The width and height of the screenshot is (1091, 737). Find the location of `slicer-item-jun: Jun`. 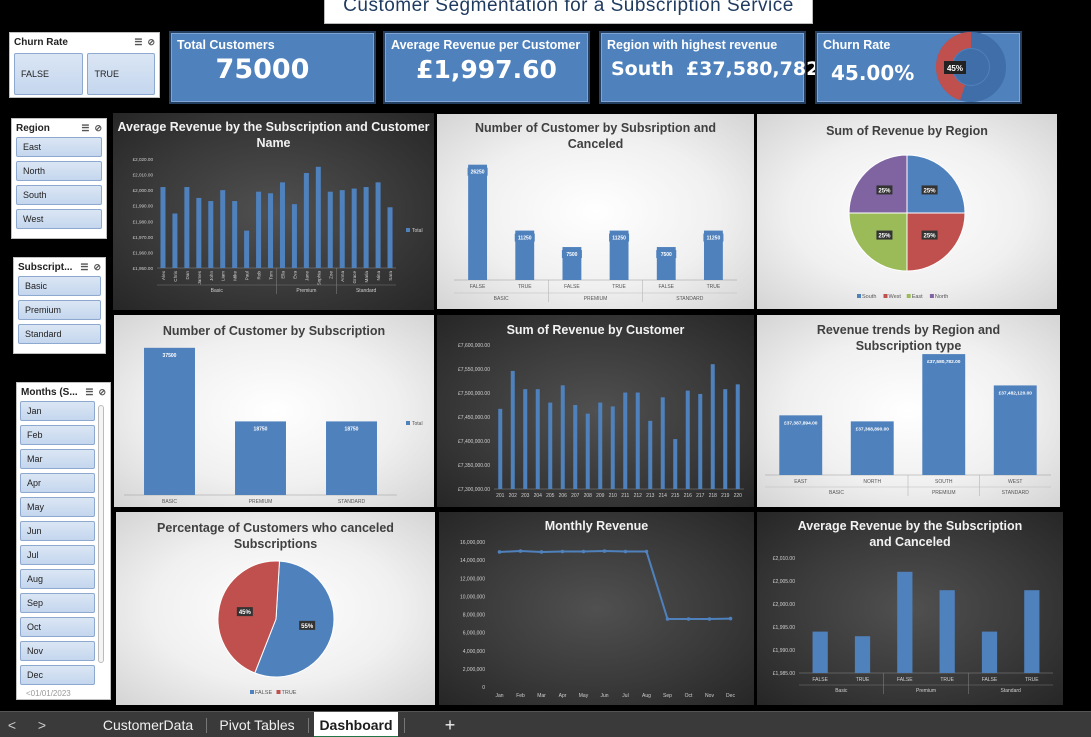

slicer-item-jun: Jun is located at coordinates (57, 531).